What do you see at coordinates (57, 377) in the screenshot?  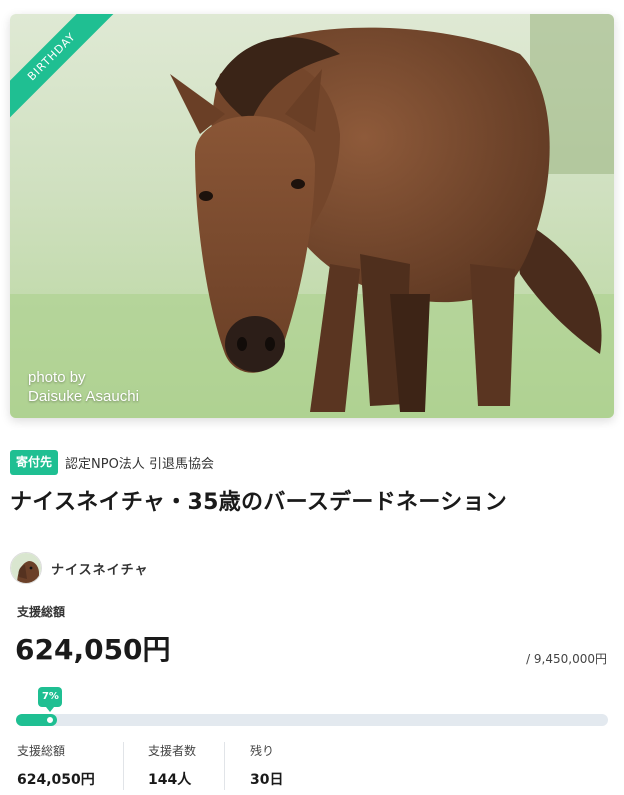 I see `photo-credit-line1: photo by` at bounding box center [57, 377].